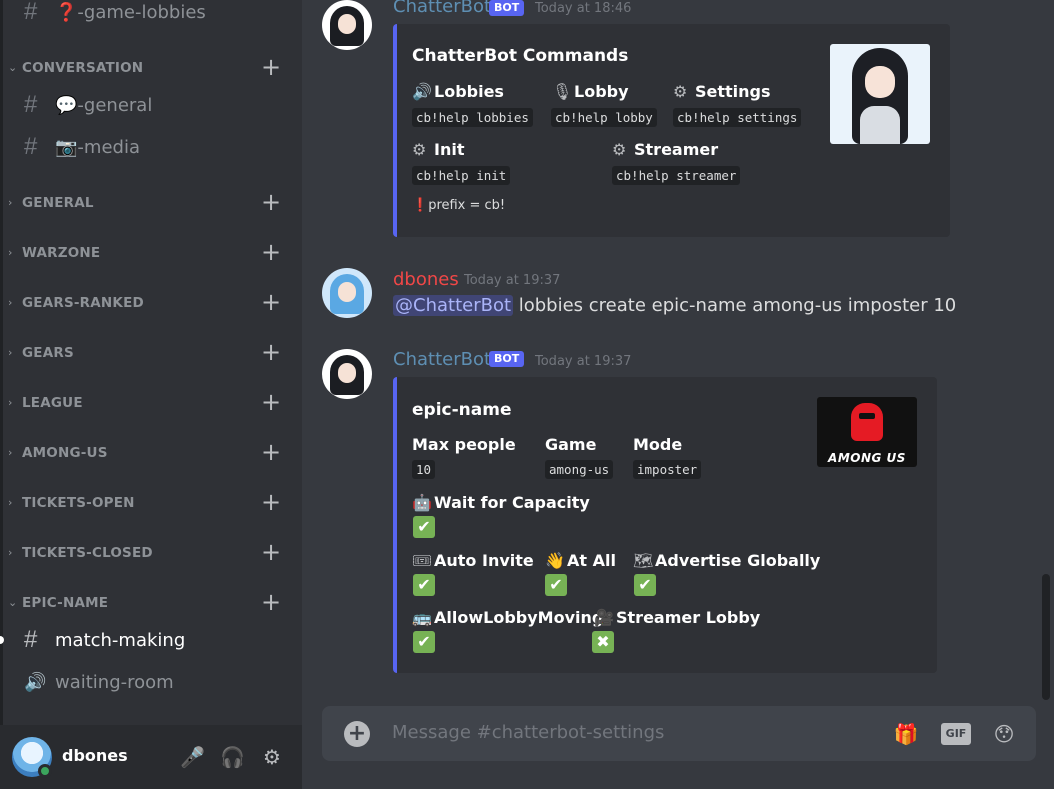  Describe the element at coordinates (108, 147) in the screenshot. I see `channel-label: -media` at that location.